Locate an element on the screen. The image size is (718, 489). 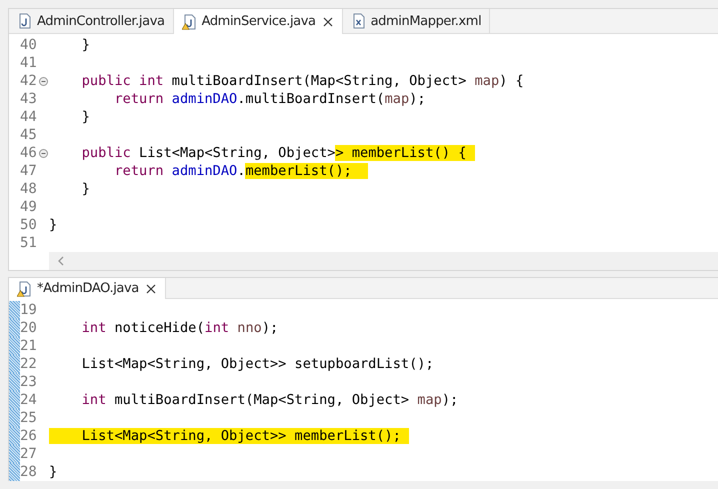
line-number: 48 is located at coordinates (29, 189).